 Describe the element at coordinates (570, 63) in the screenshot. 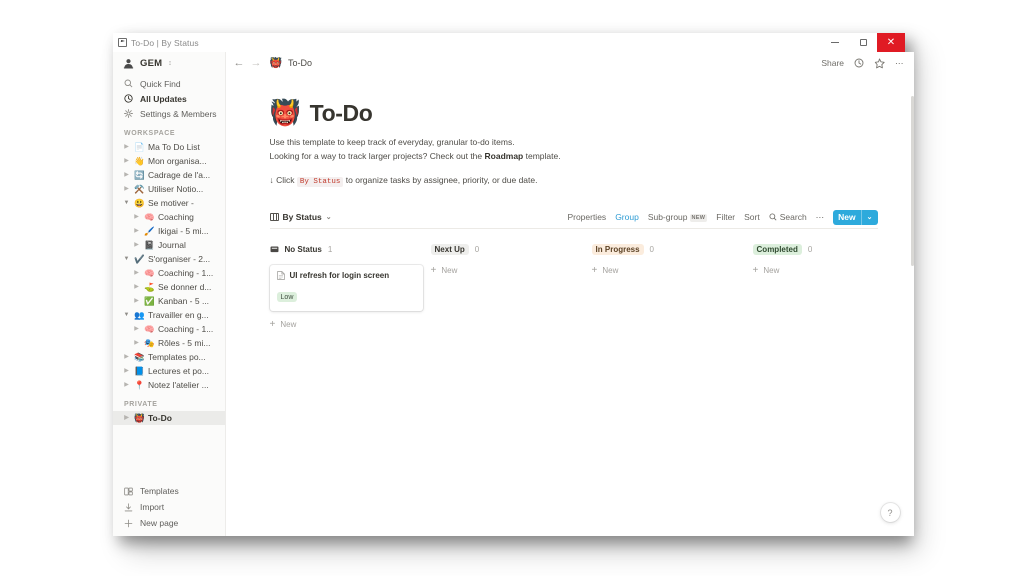

I see `top-bar: ← → 👹 To-Do Share ⋯` at that location.